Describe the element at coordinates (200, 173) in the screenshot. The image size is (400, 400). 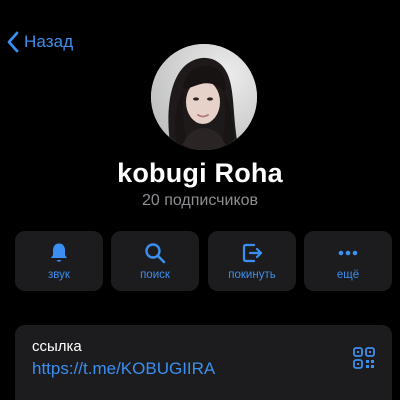
I see `profile-name: kobugi Roha` at that location.